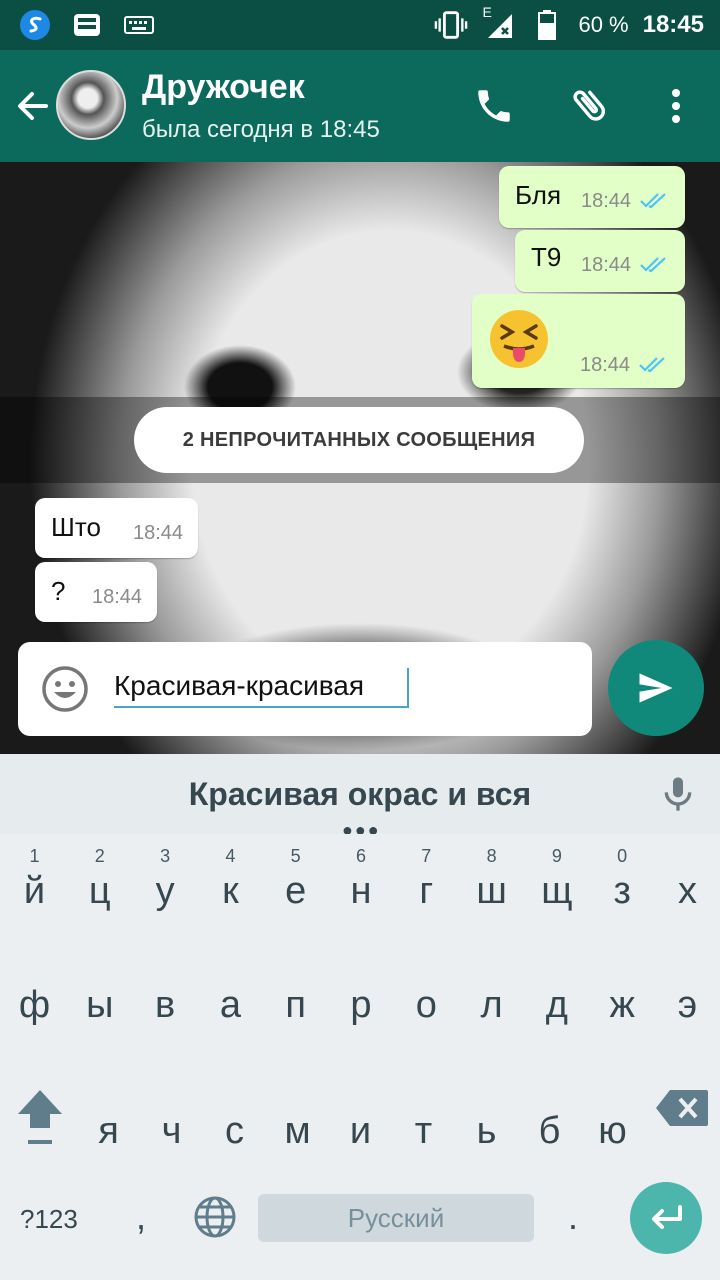 This screenshot has width=720, height=1280. I want to click on key-label: п, so click(295, 1005).